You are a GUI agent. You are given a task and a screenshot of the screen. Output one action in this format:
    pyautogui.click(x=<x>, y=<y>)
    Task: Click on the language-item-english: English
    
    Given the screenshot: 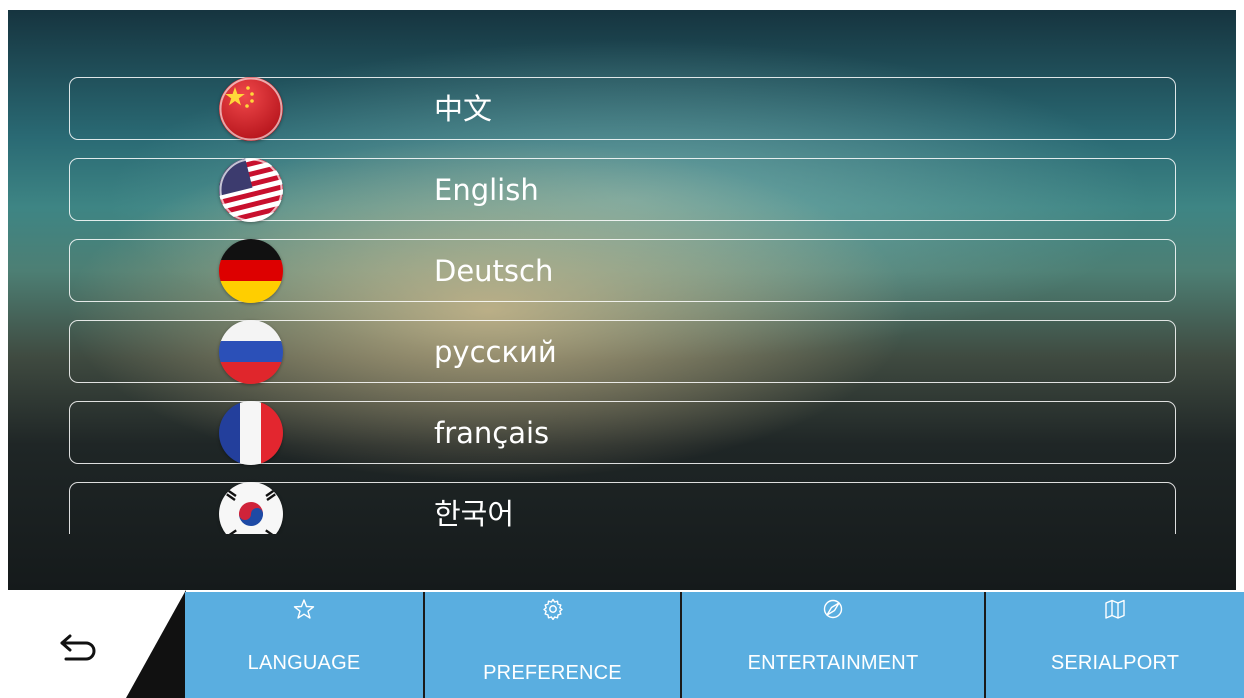 What is the action you would take?
    pyautogui.click(x=622, y=190)
    